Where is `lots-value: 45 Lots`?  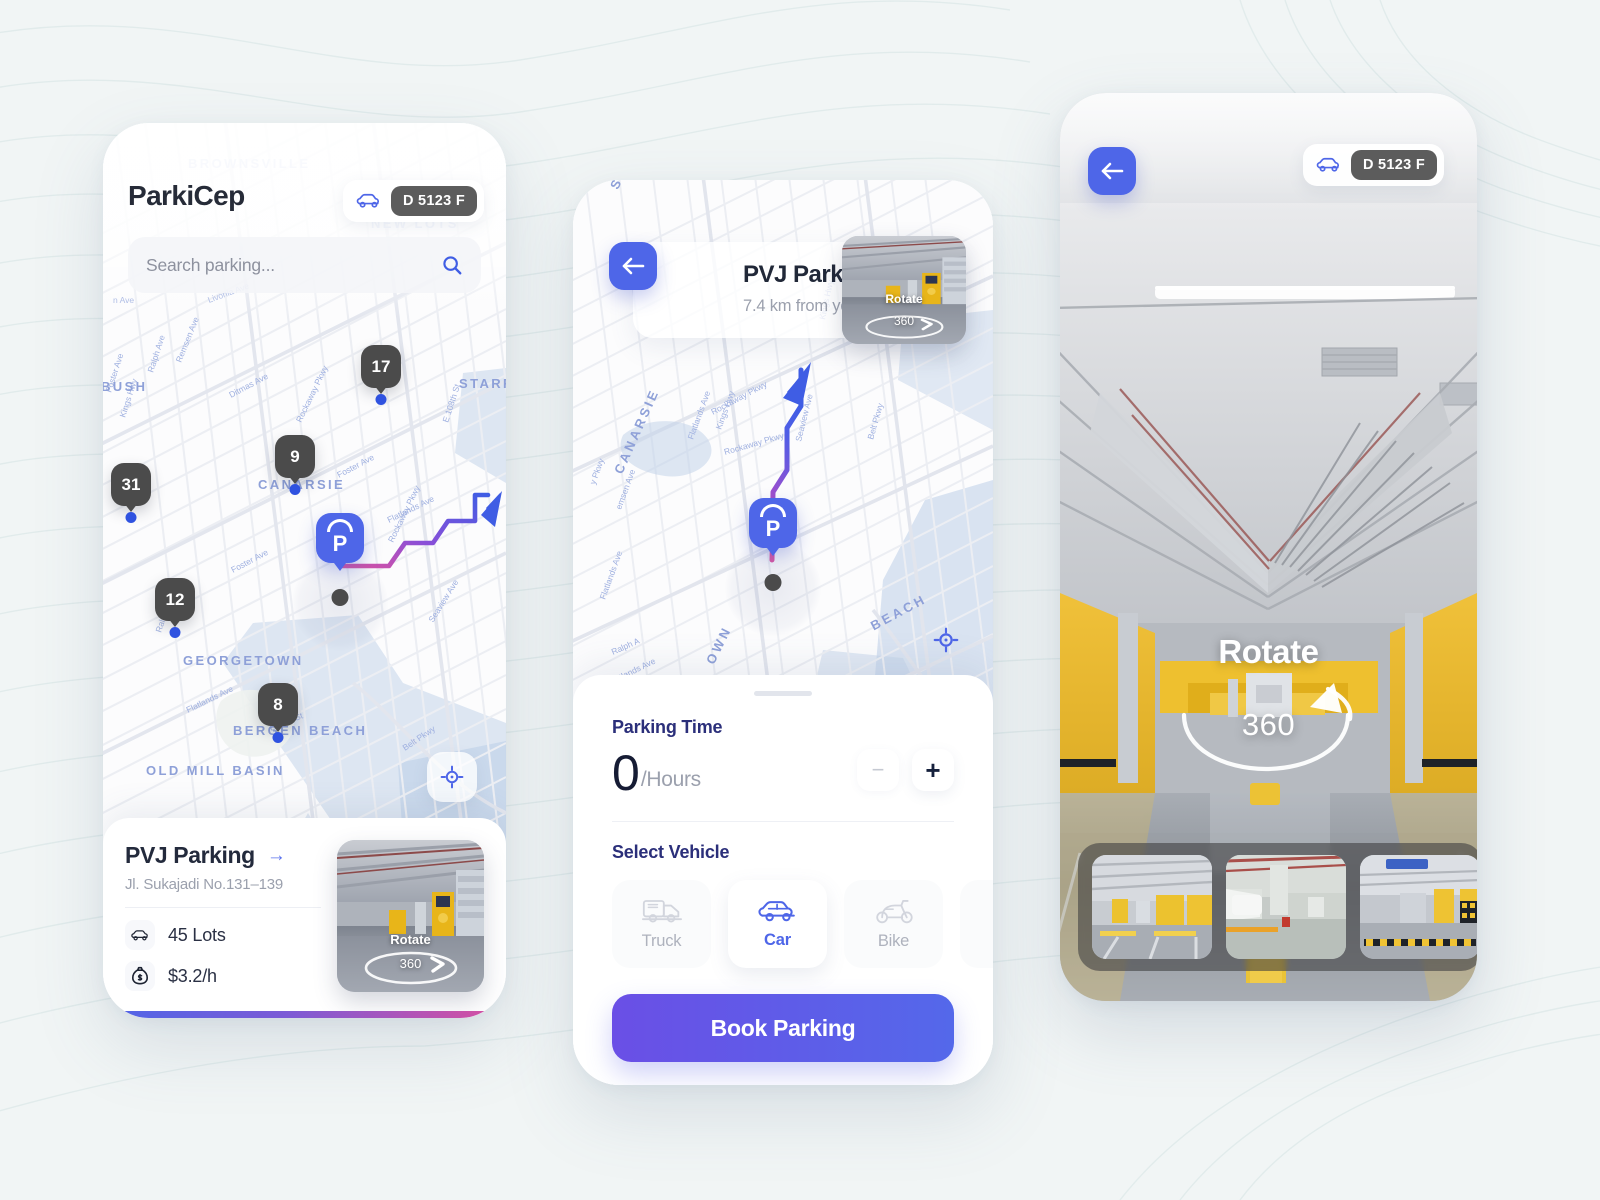
lots-value: 45 Lots is located at coordinates (197, 934).